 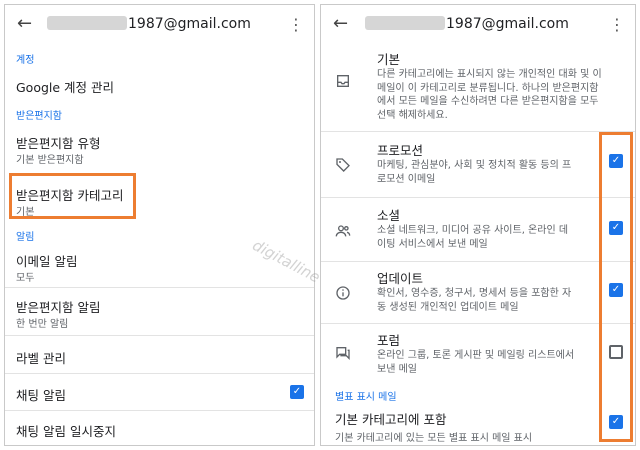 I want to click on section-header-inbox: 받은편지함, so click(x=39, y=116).